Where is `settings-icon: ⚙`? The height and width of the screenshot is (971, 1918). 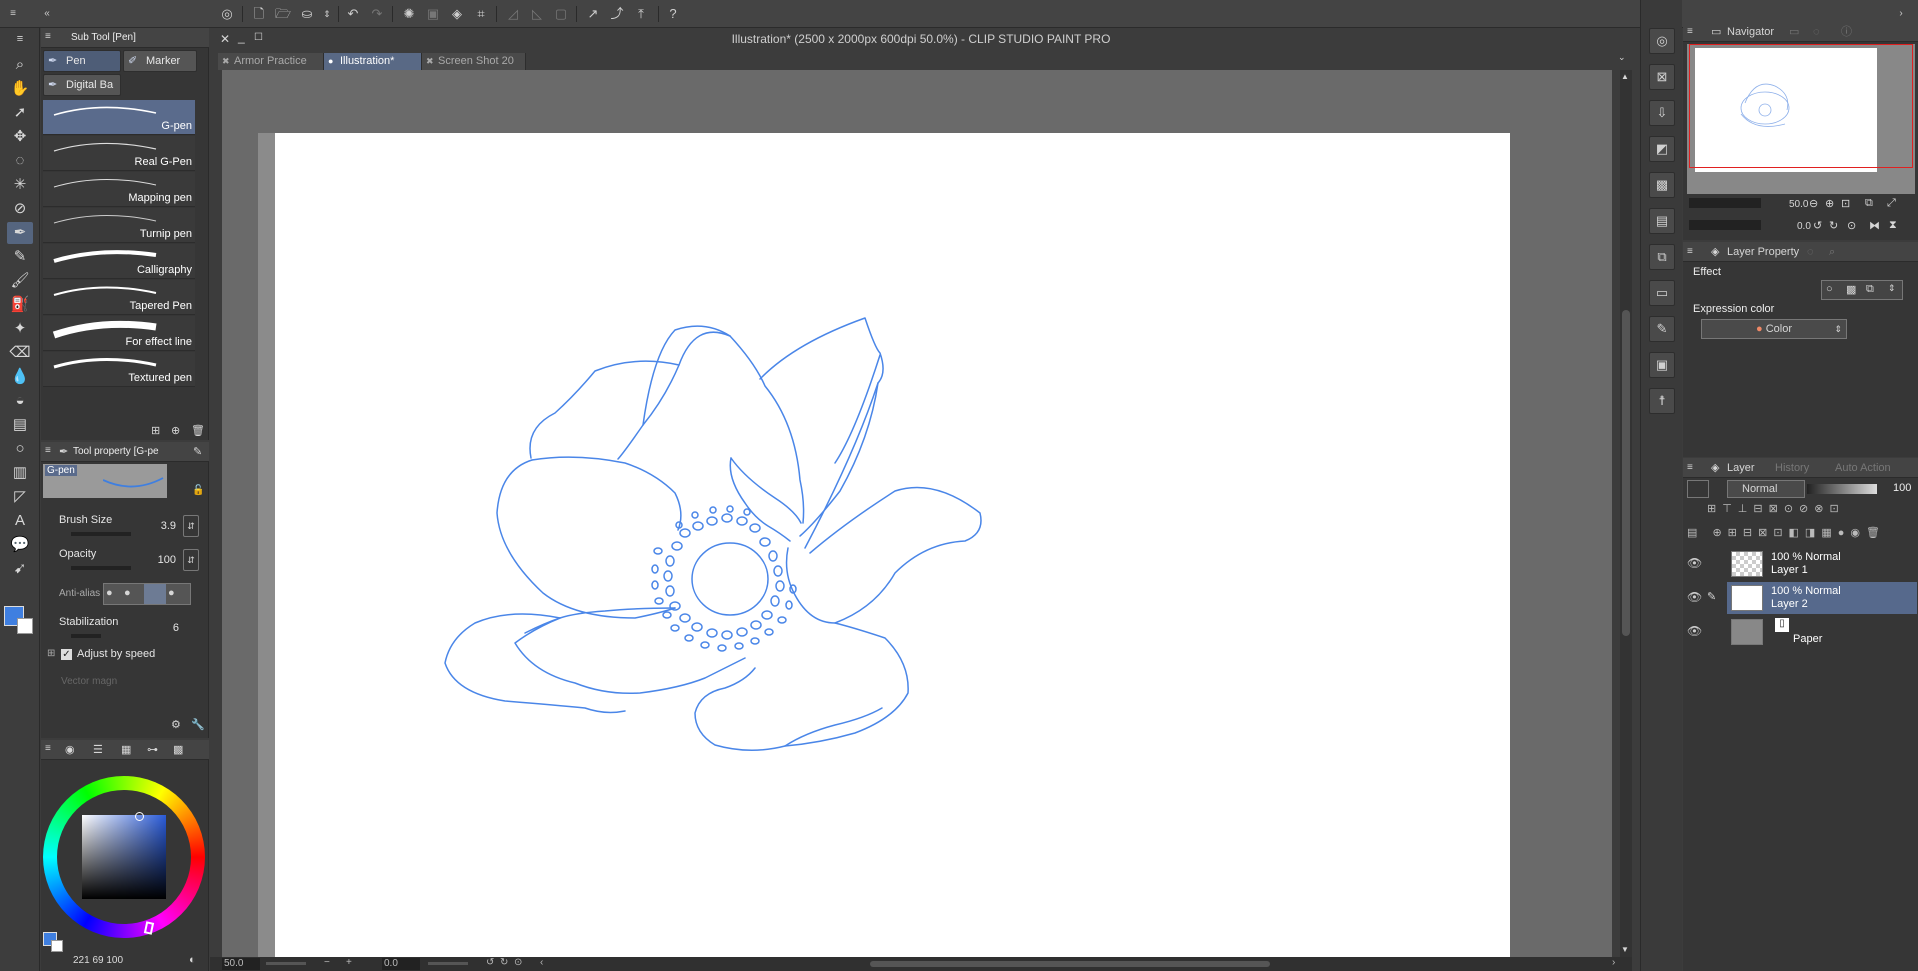
settings-icon: ⚙ is located at coordinates (176, 724).